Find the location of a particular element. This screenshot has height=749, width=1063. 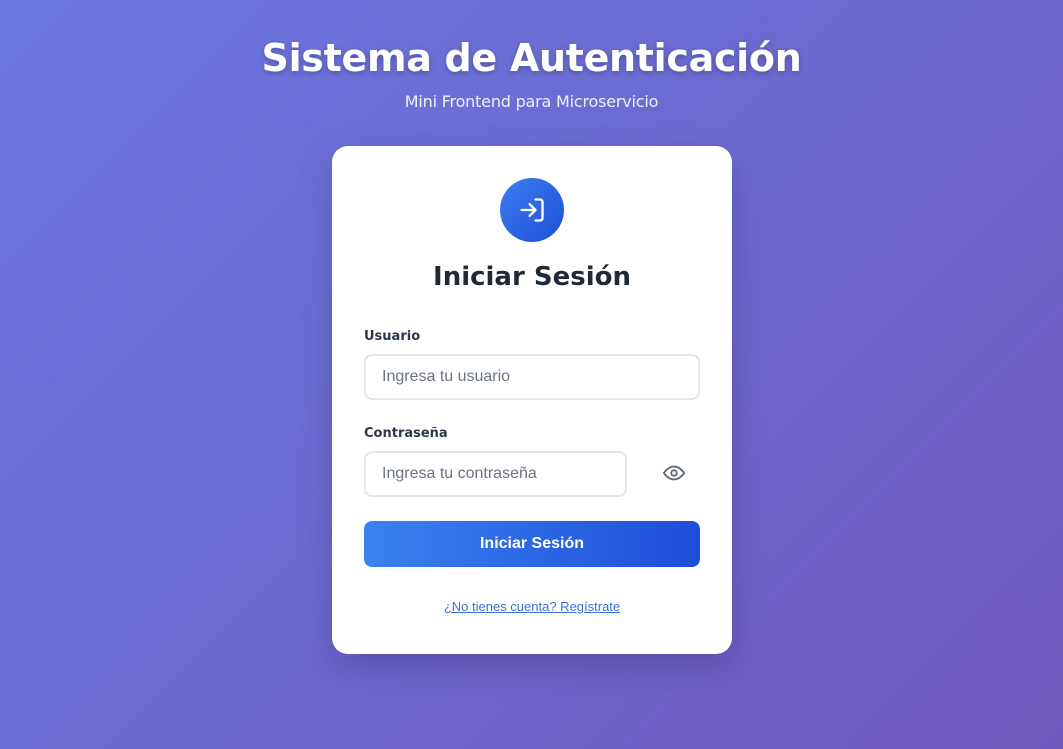

username-input is located at coordinates (532, 377).